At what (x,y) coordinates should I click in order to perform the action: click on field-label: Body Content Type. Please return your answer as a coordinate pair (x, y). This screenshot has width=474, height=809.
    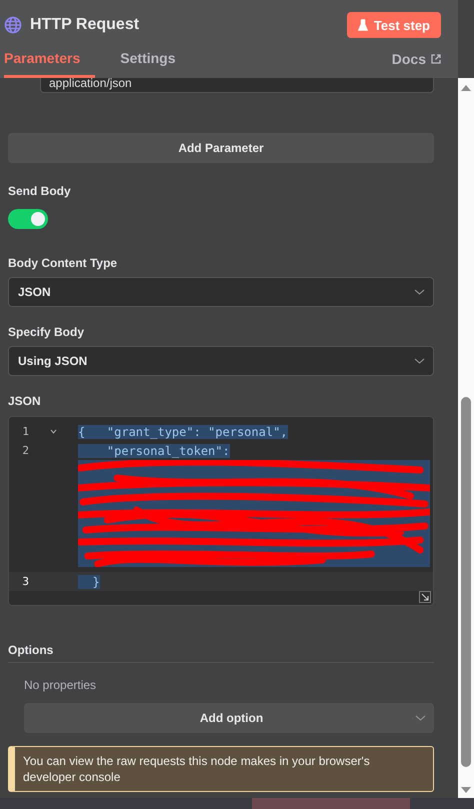
    Looking at the image, I should click on (63, 263).